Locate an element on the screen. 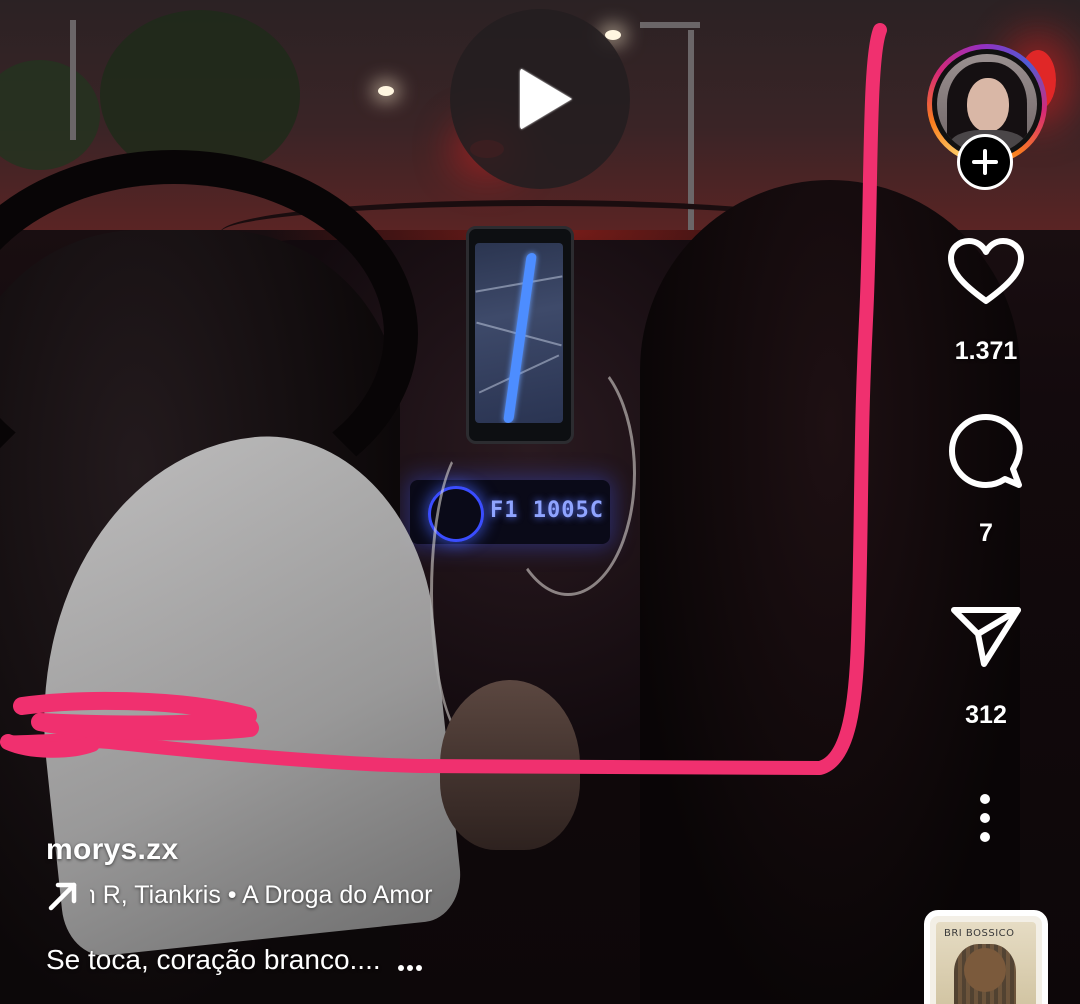  audio-track-text: an R, Tiankris • A Droga do Amor is located at coordinates (261, 895).